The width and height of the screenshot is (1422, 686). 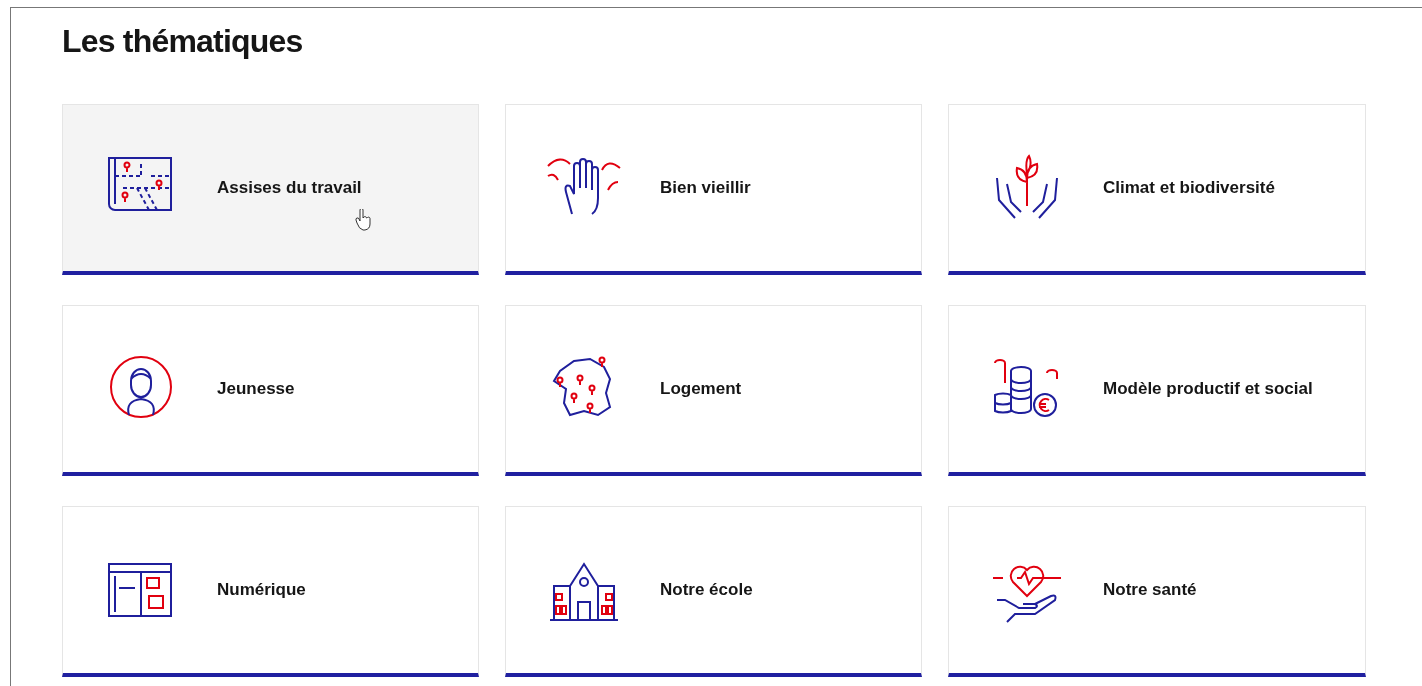 What do you see at coordinates (1150, 590) in the screenshot?
I see `tile-label: Notre santé` at bounding box center [1150, 590].